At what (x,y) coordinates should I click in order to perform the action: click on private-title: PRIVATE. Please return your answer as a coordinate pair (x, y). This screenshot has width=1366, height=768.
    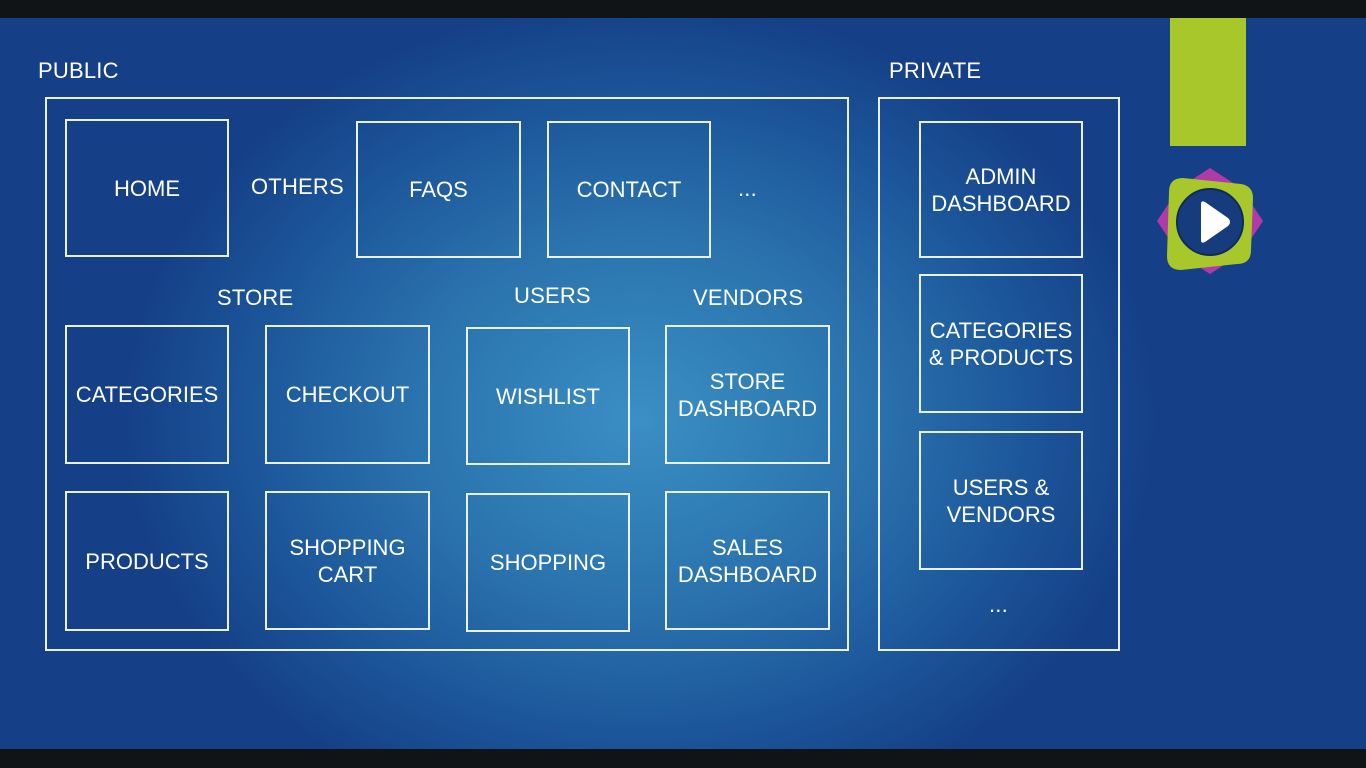
    Looking at the image, I should click on (935, 70).